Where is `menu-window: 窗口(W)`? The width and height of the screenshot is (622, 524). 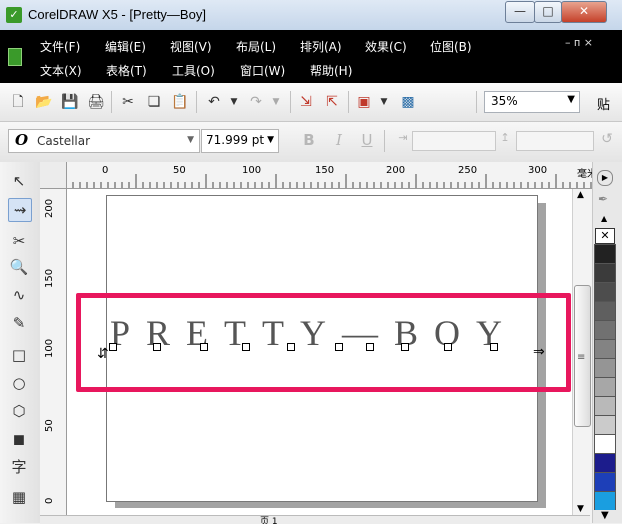
menu-window: 窗口(W) is located at coordinates (262, 70).